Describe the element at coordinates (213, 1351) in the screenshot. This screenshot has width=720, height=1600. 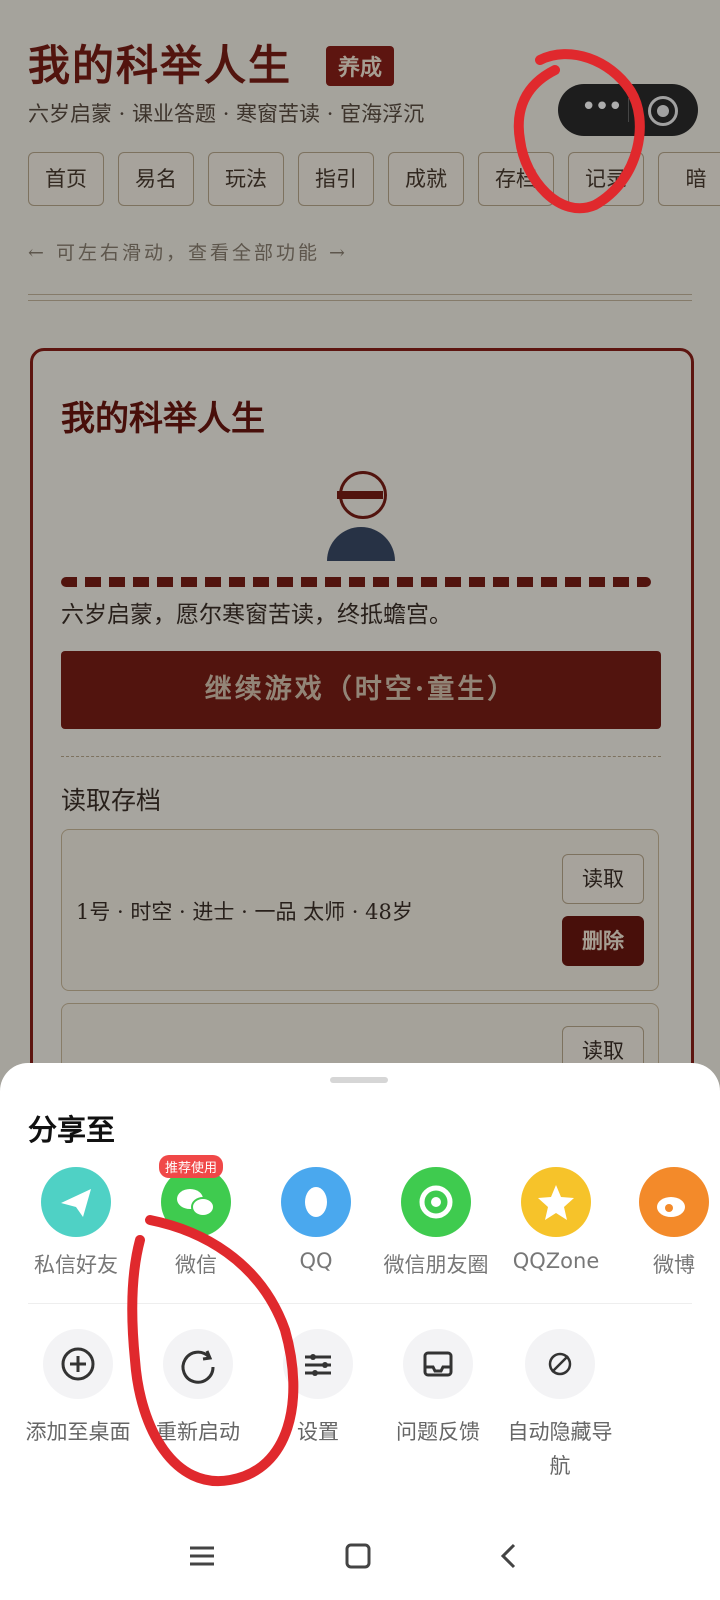
I see `annotation-circle-bottom` at that location.